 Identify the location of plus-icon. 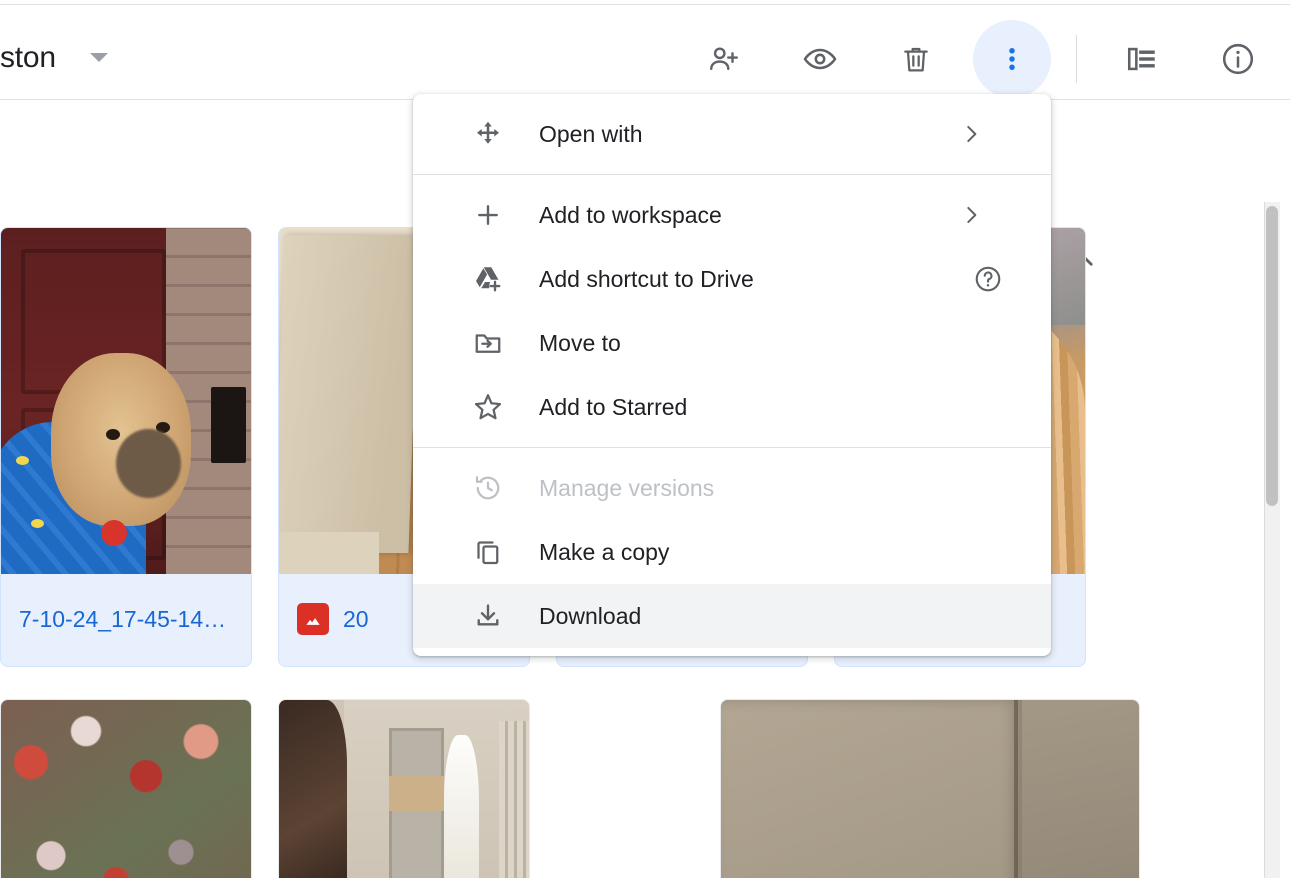
(488, 215).